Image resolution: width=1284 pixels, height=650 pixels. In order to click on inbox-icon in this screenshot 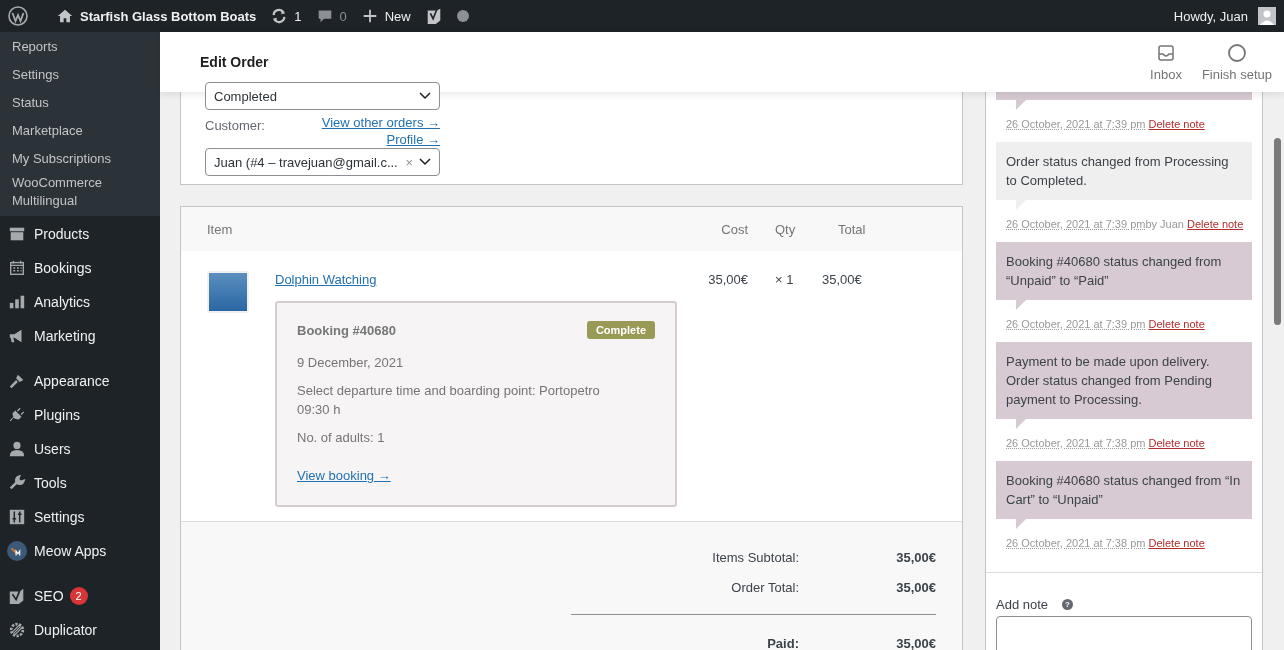, I will do `click(1166, 52)`.